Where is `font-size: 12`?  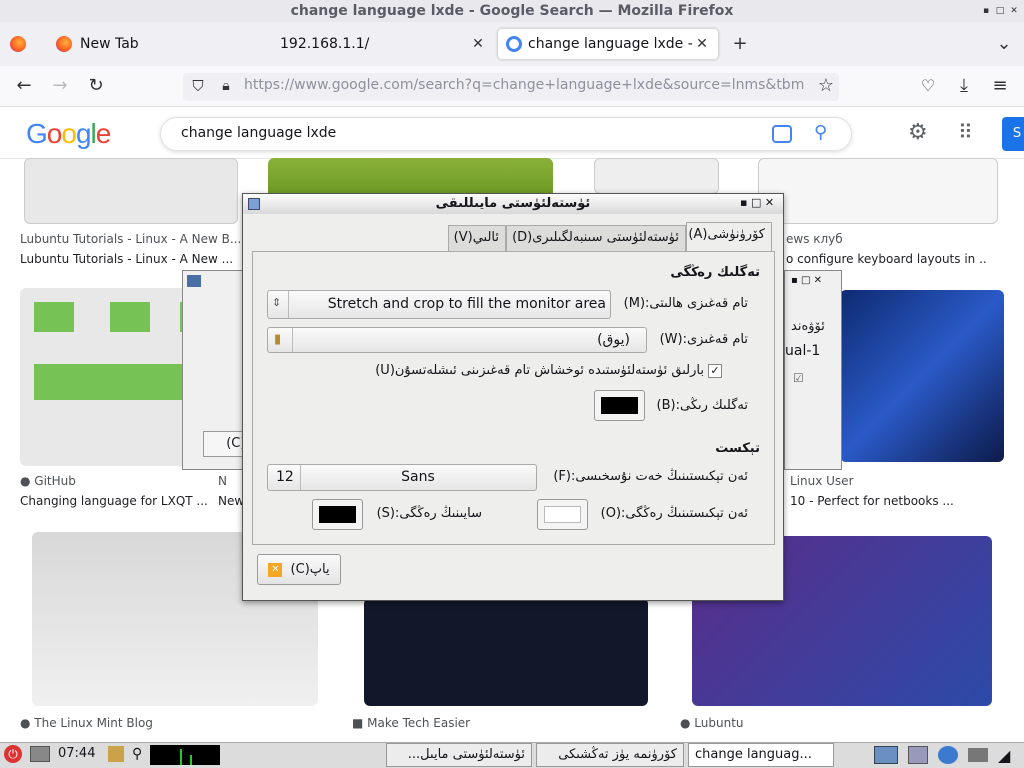
font-size: 12 is located at coordinates (285, 477).